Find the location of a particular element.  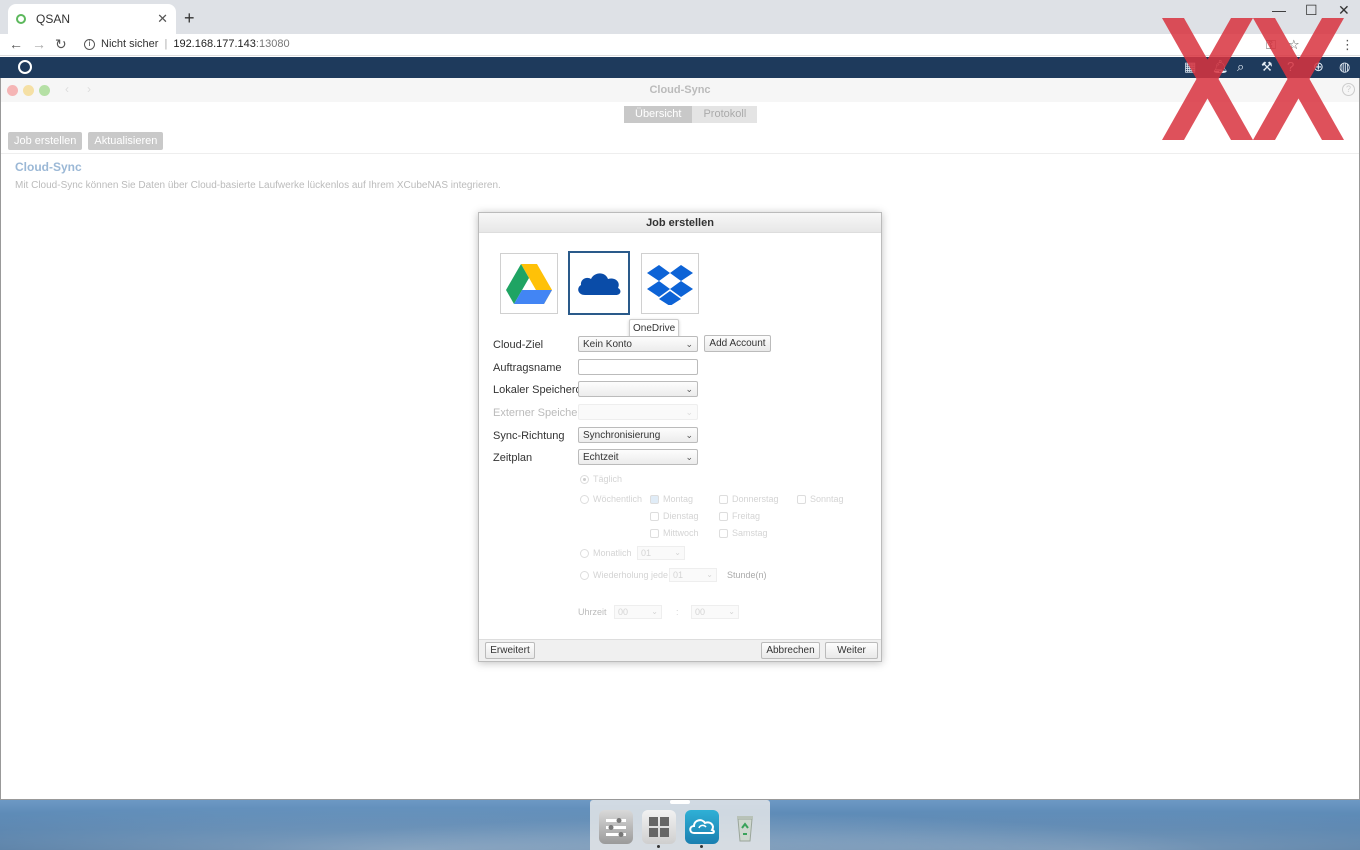

url-field: i Nicht sicher | 192.168.177.143 :13080 is located at coordinates (187, 44).